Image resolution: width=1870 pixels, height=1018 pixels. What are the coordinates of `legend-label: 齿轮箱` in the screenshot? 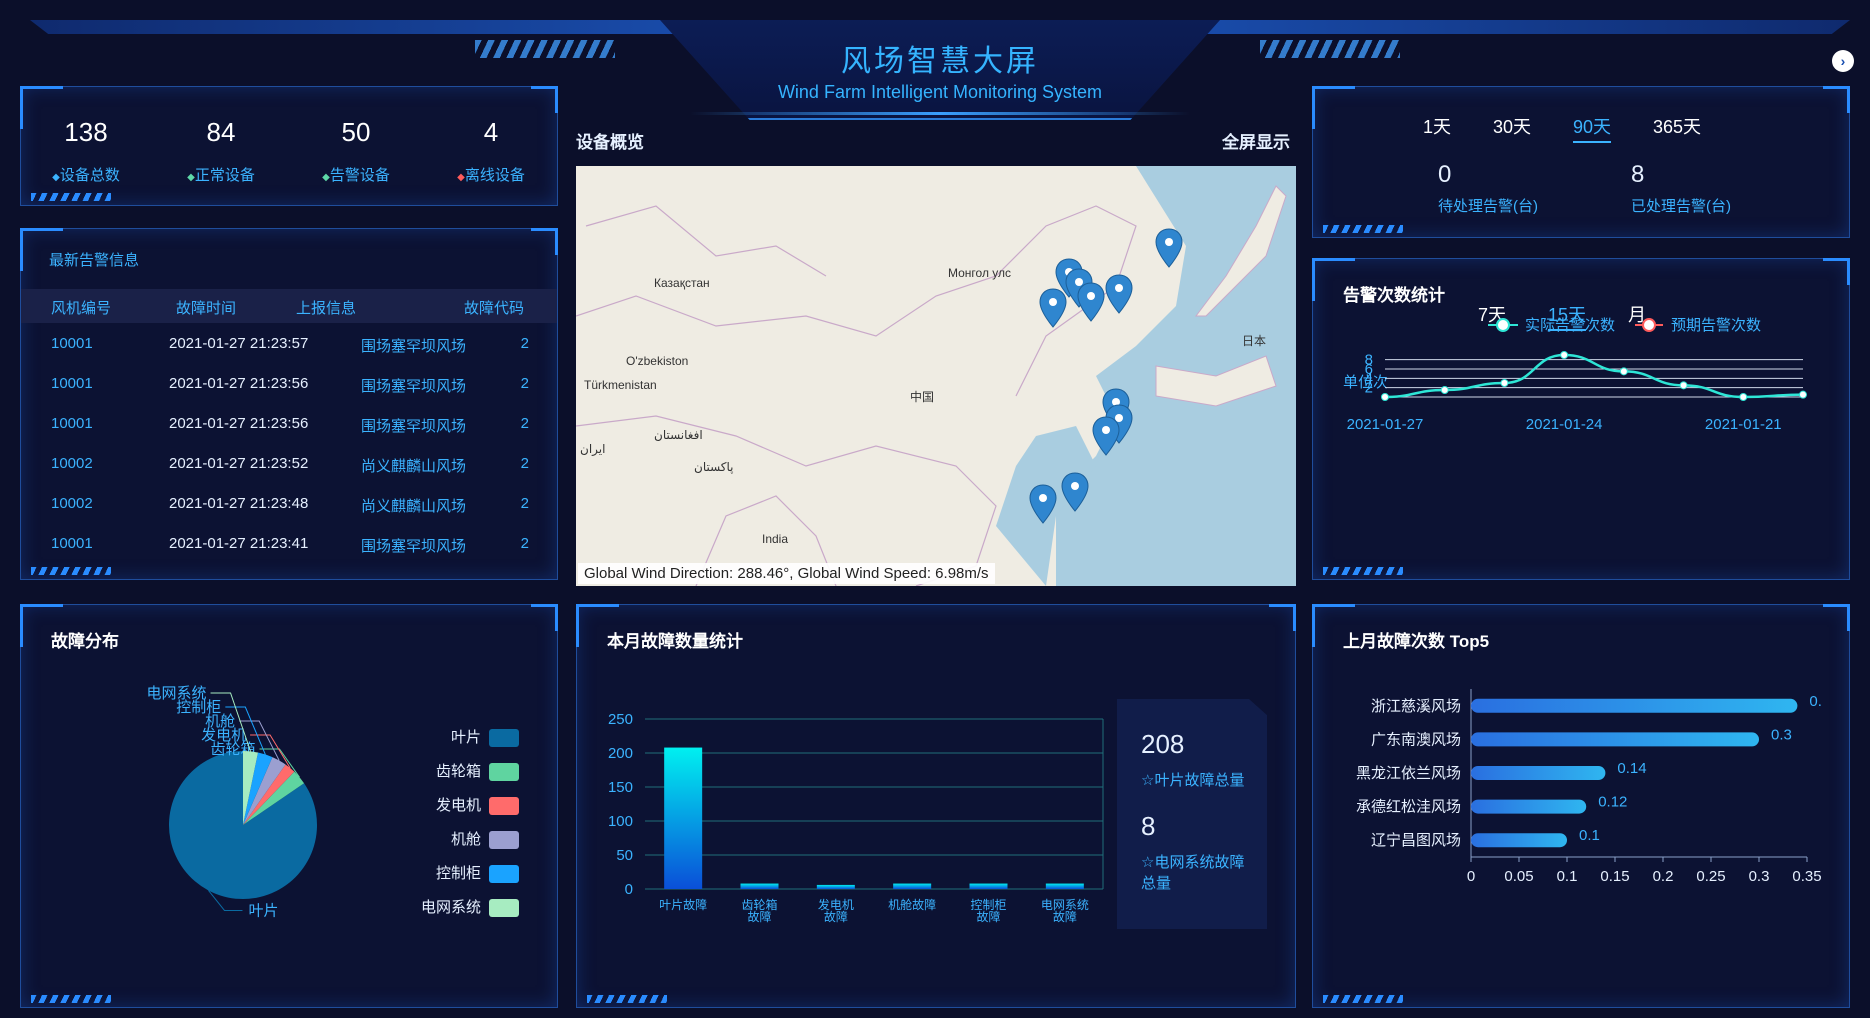 It's located at (458, 771).